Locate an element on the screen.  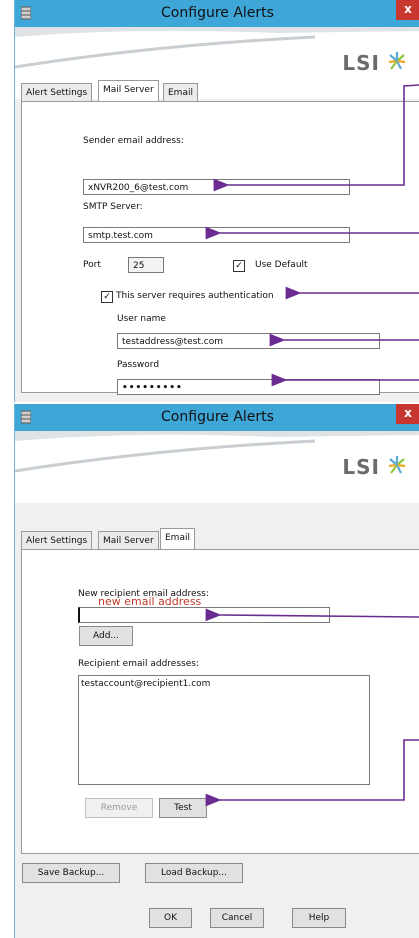
recipients-label: Recipient email addresses: is located at coordinates (138, 664).